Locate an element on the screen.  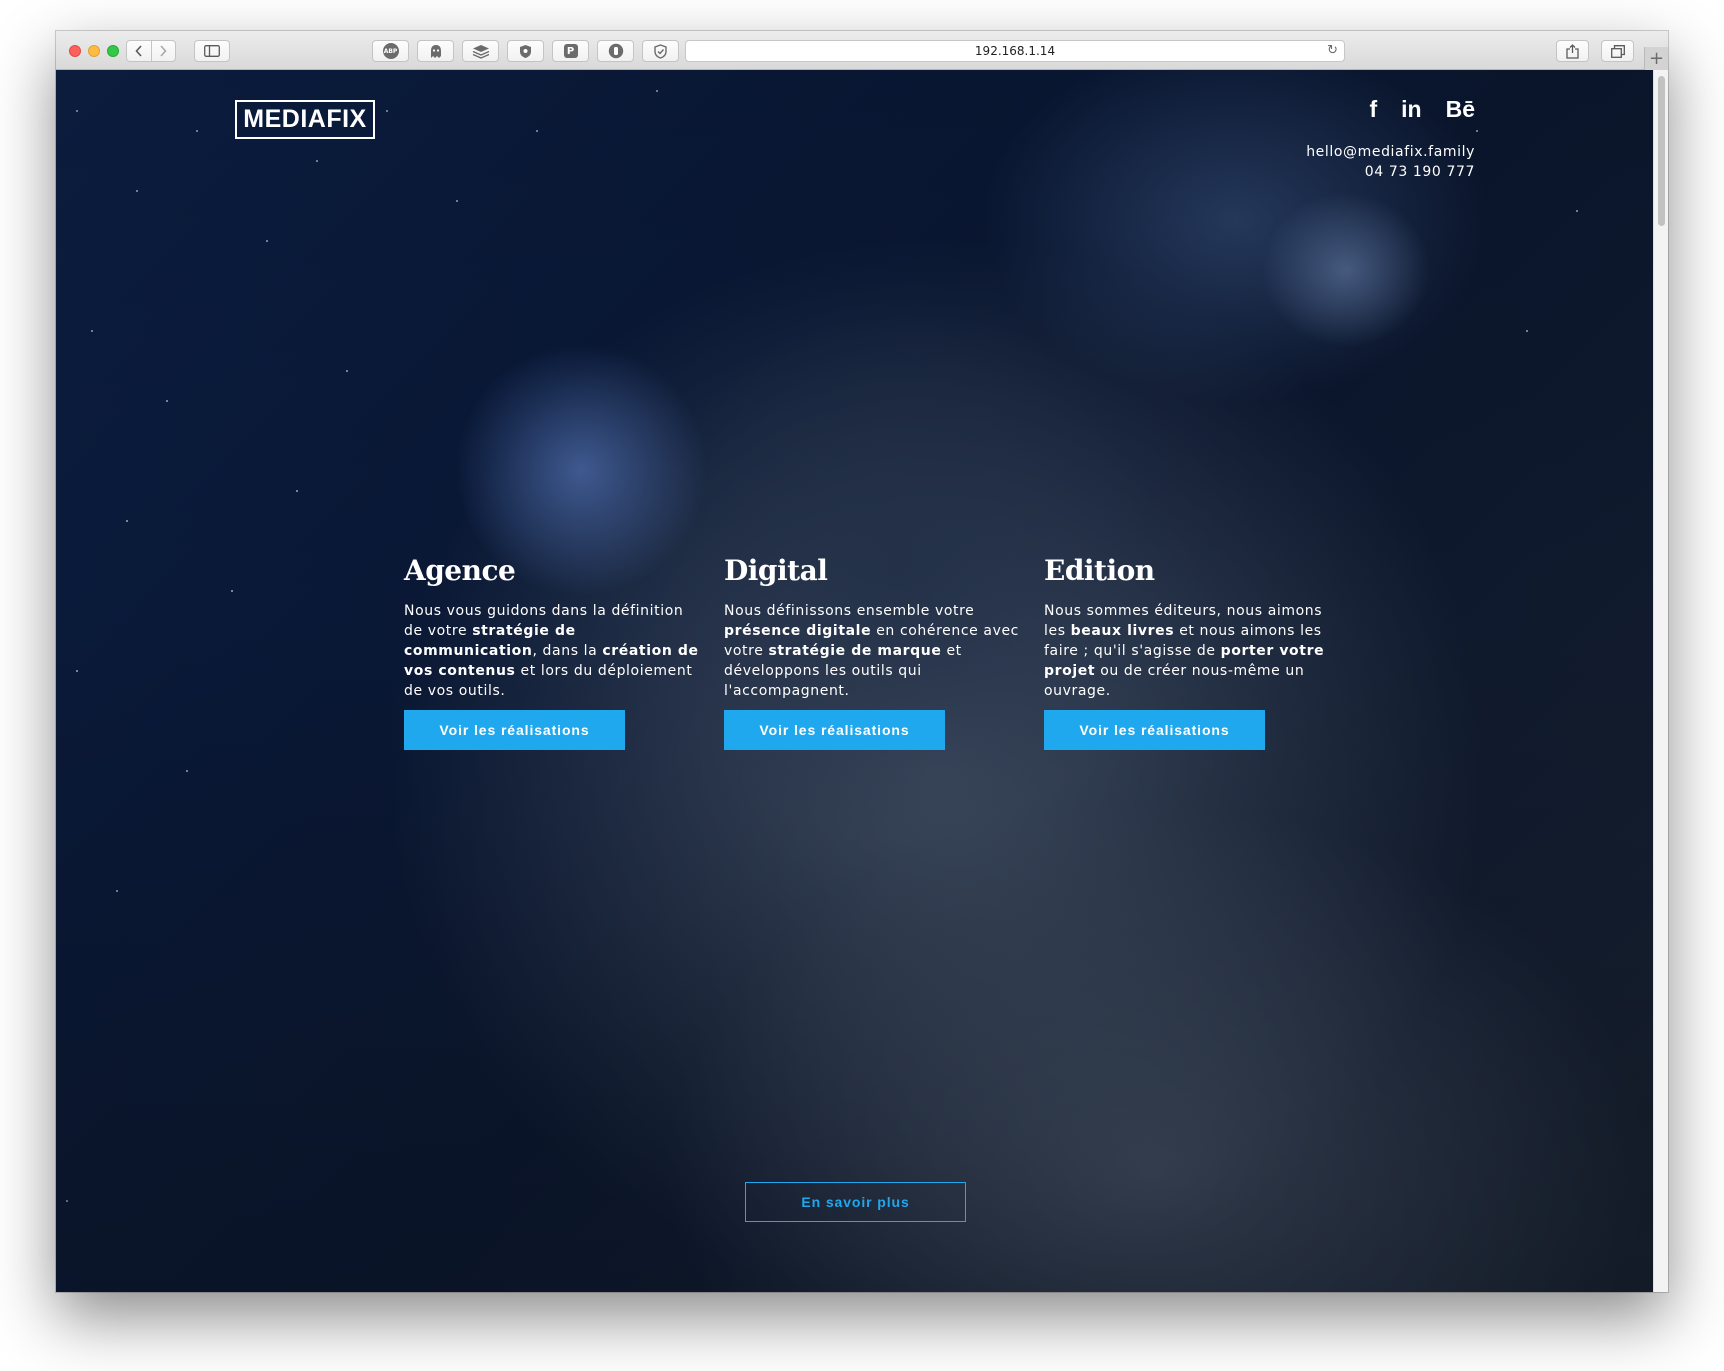
tabs-icon is located at coordinates (1617, 51).